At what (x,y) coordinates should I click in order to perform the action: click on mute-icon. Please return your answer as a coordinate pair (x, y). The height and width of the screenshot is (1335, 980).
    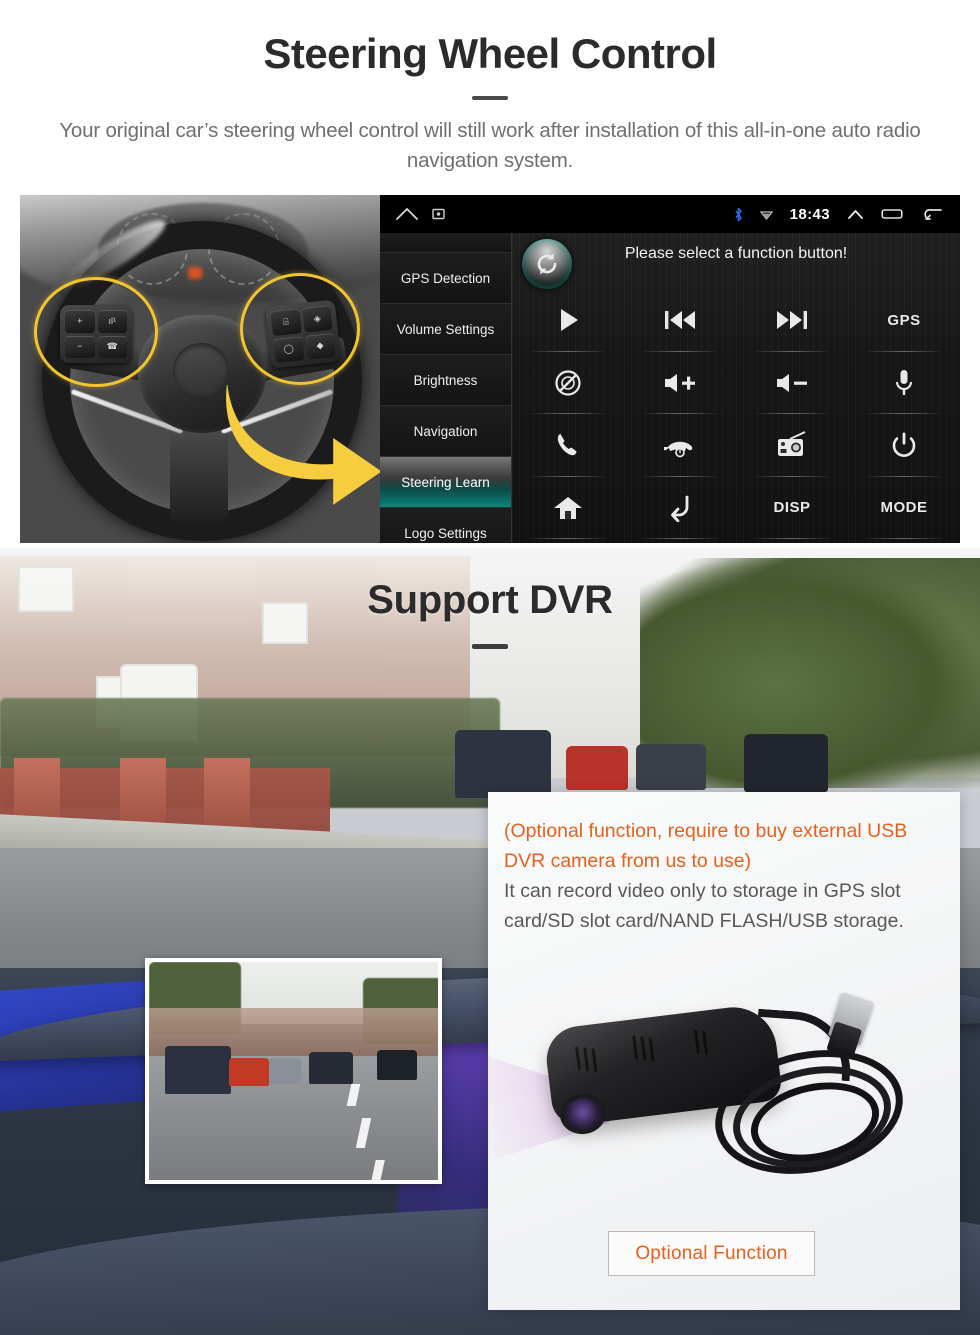
    Looking at the image, I should click on (568, 383).